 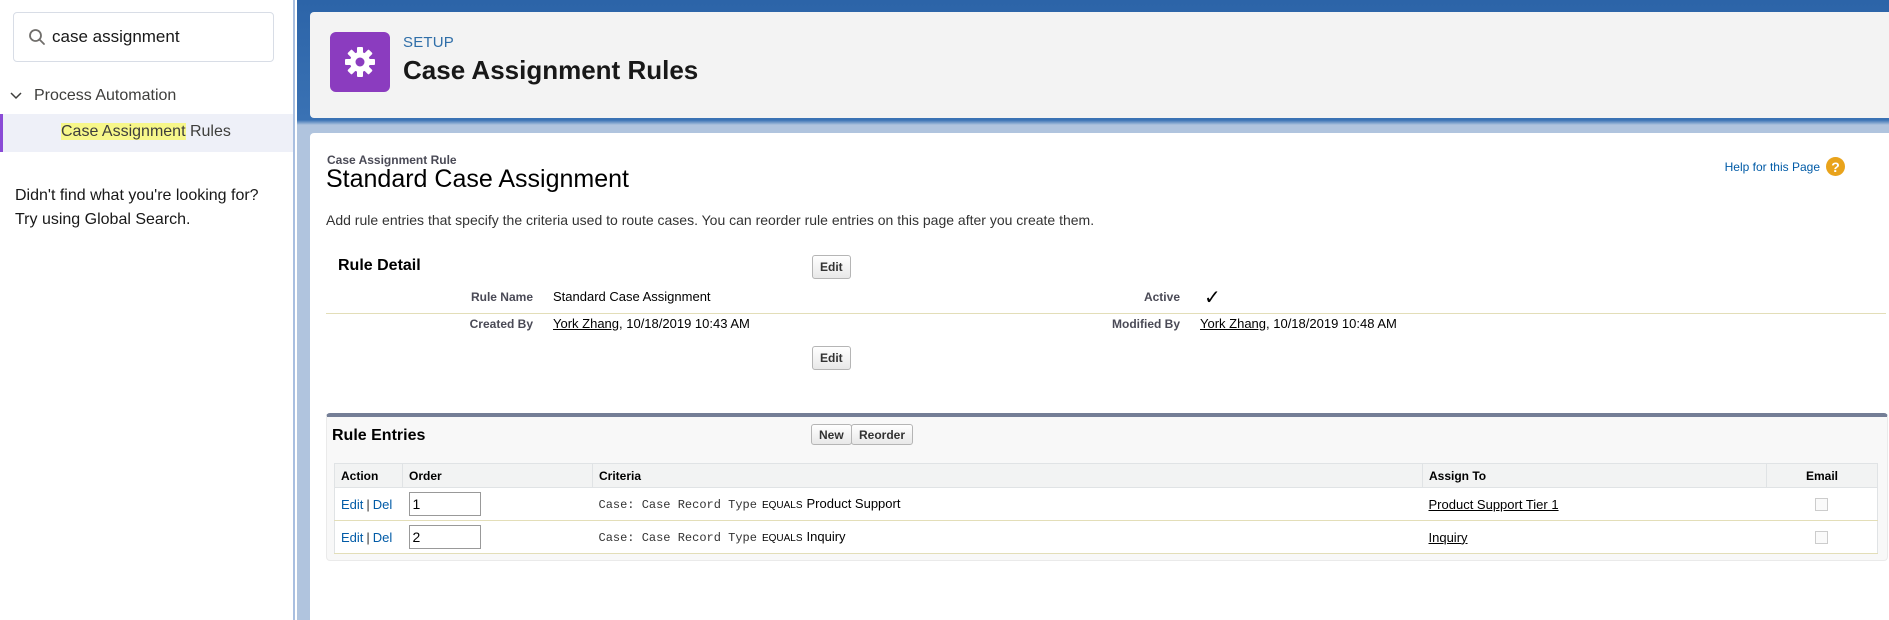 What do you see at coordinates (103, 219) in the screenshot?
I see `not-found-line2: Try using Global Search.` at bounding box center [103, 219].